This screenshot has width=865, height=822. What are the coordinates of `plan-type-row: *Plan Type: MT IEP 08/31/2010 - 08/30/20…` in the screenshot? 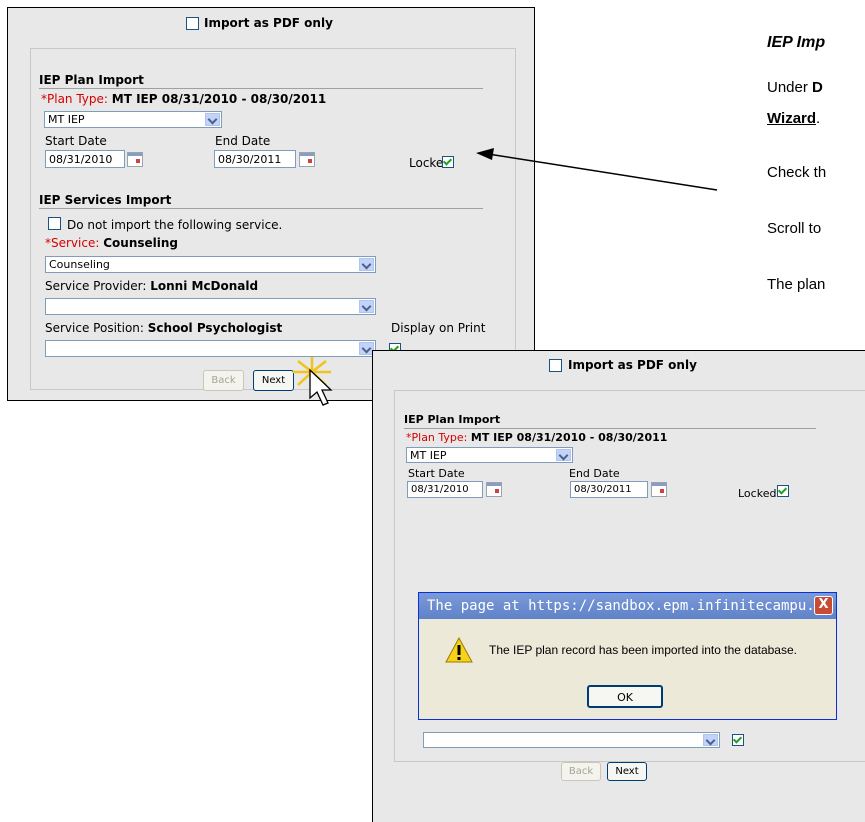 It's located at (536, 437).